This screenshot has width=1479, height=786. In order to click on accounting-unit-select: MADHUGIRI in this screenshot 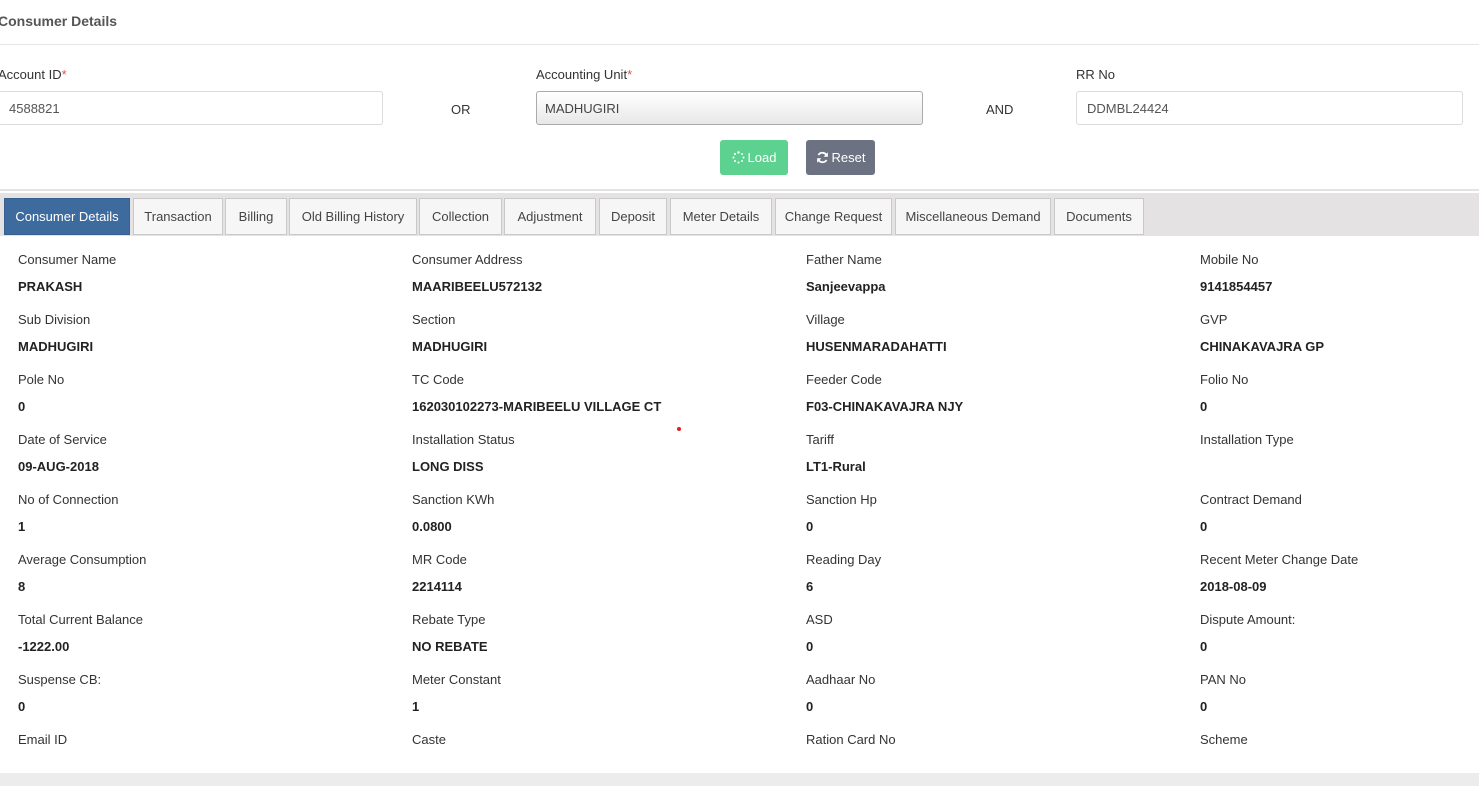, I will do `click(729, 108)`.